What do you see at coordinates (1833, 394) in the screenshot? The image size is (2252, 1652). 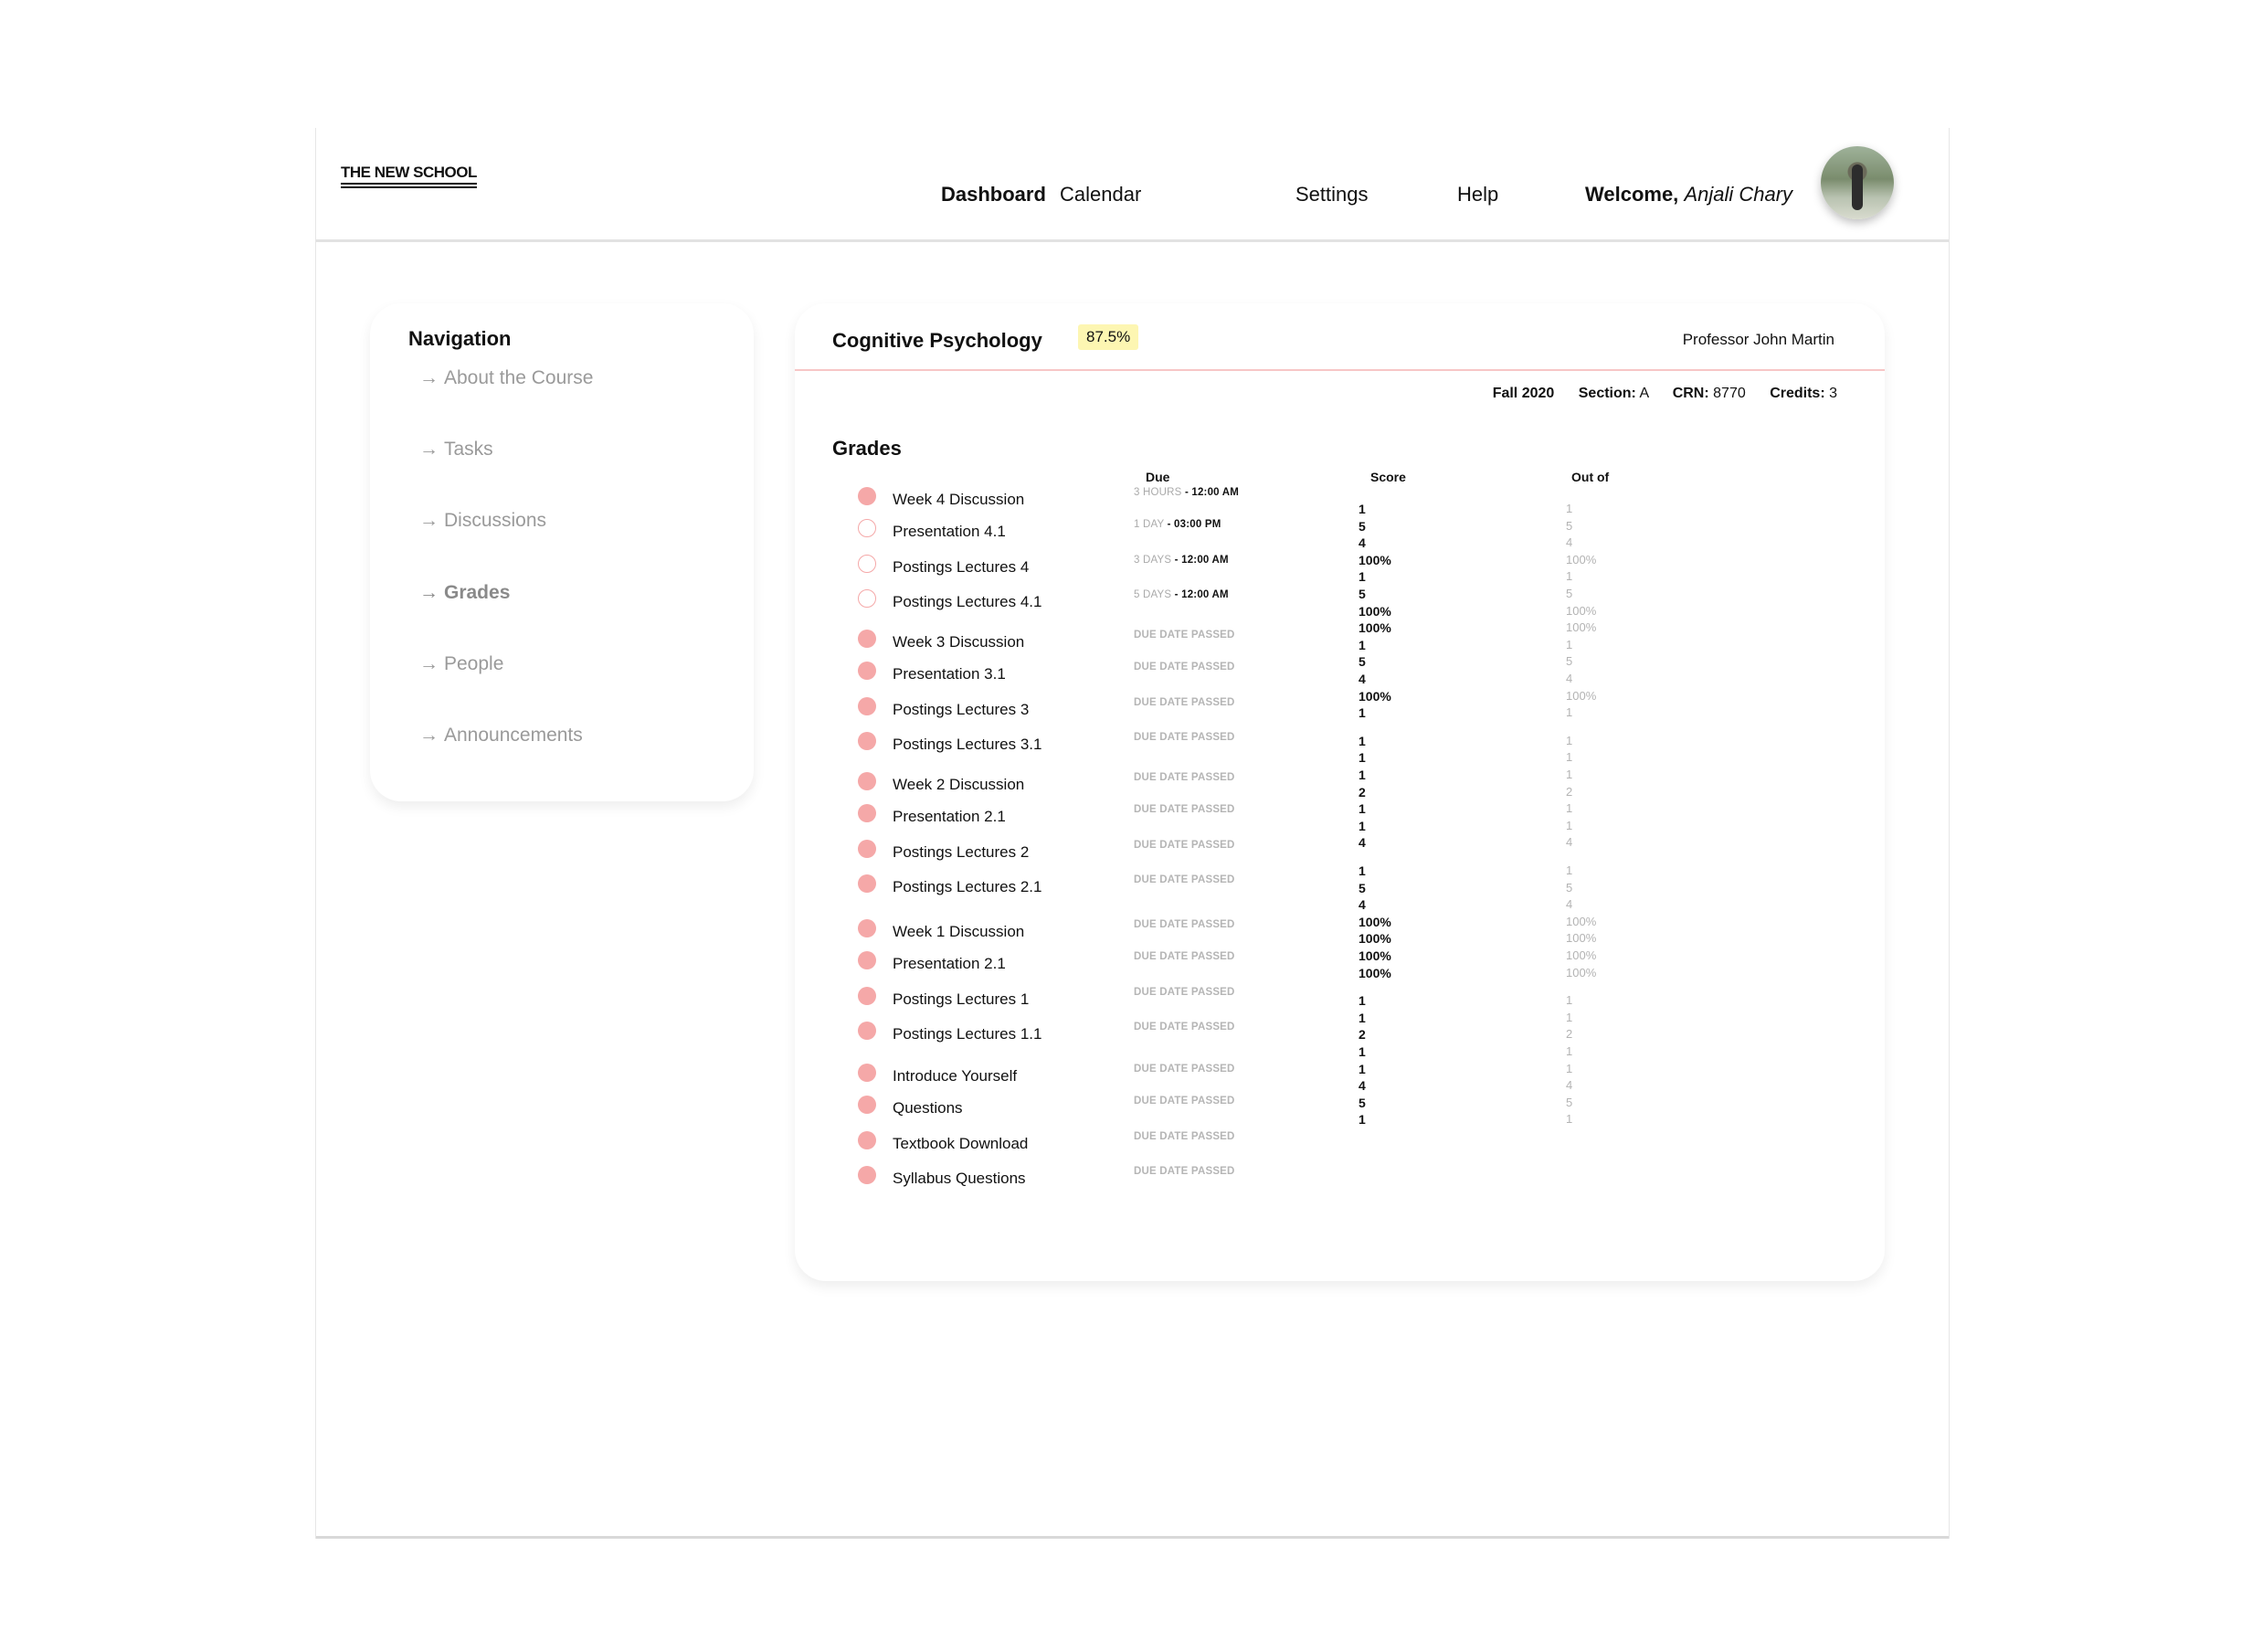 I see `credits-value: 3` at bounding box center [1833, 394].